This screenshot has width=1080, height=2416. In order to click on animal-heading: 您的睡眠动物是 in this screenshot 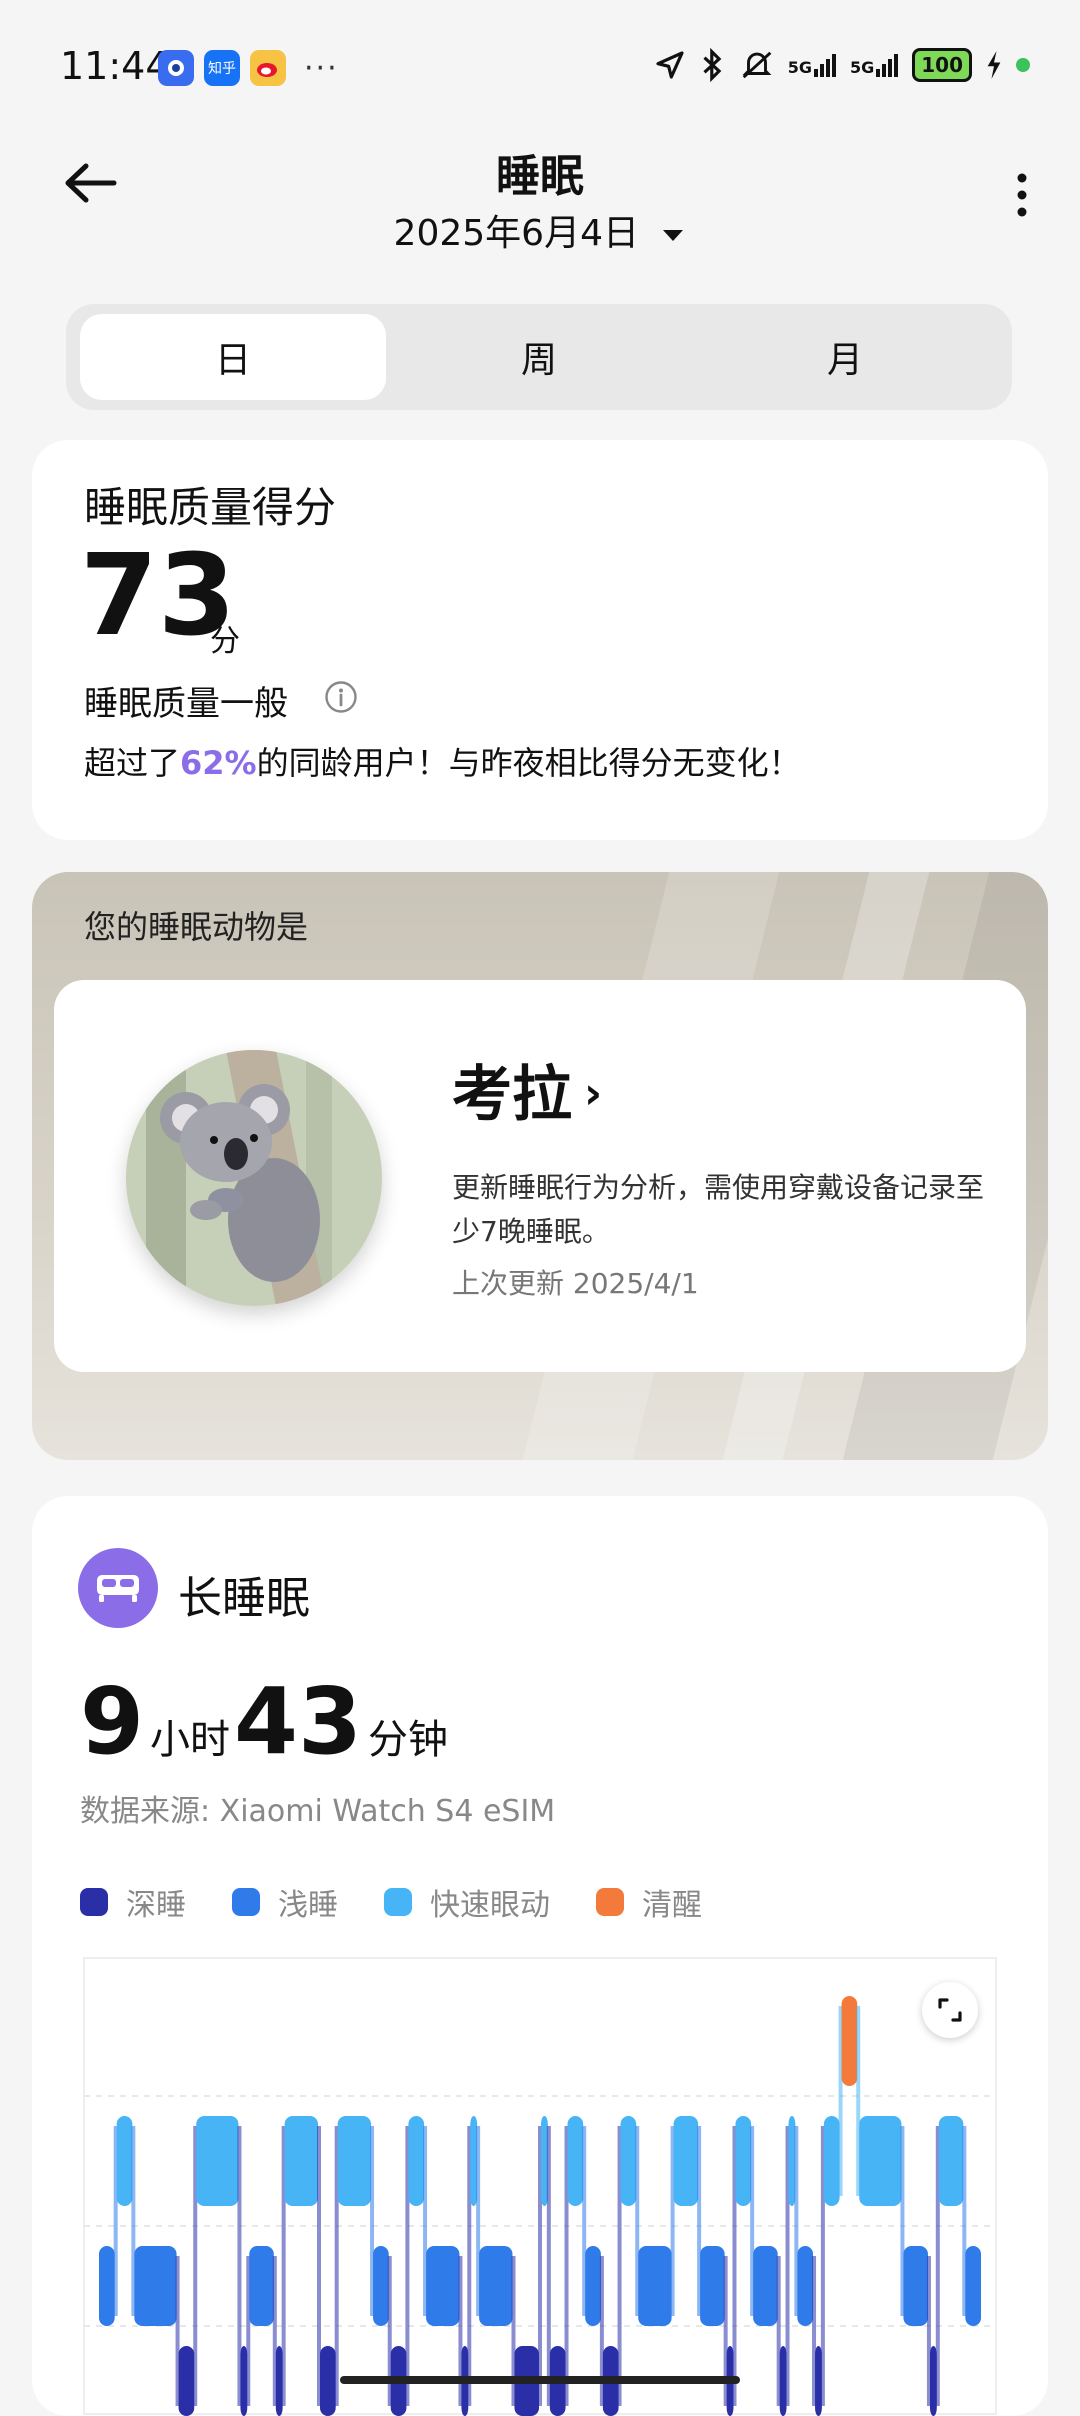, I will do `click(196, 927)`.